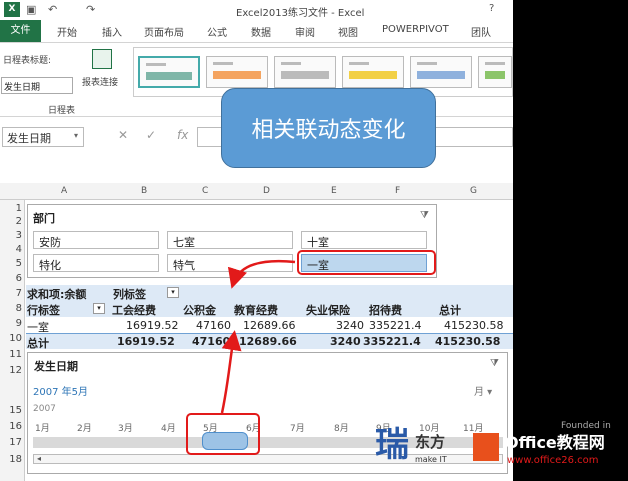 The height and width of the screenshot is (481, 628). I want to click on month-label: 3月, so click(125, 427).